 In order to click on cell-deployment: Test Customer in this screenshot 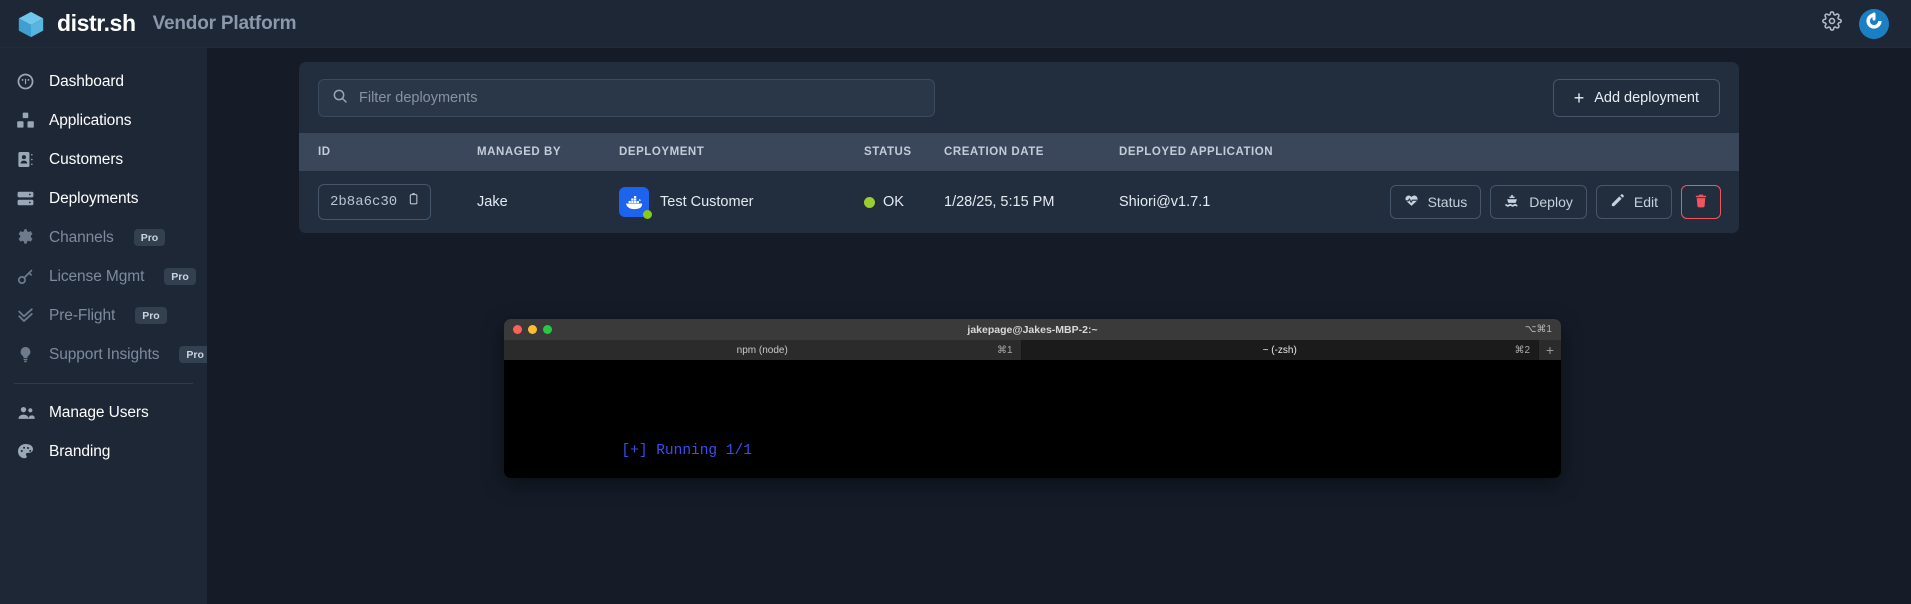, I will do `click(741, 203)`.